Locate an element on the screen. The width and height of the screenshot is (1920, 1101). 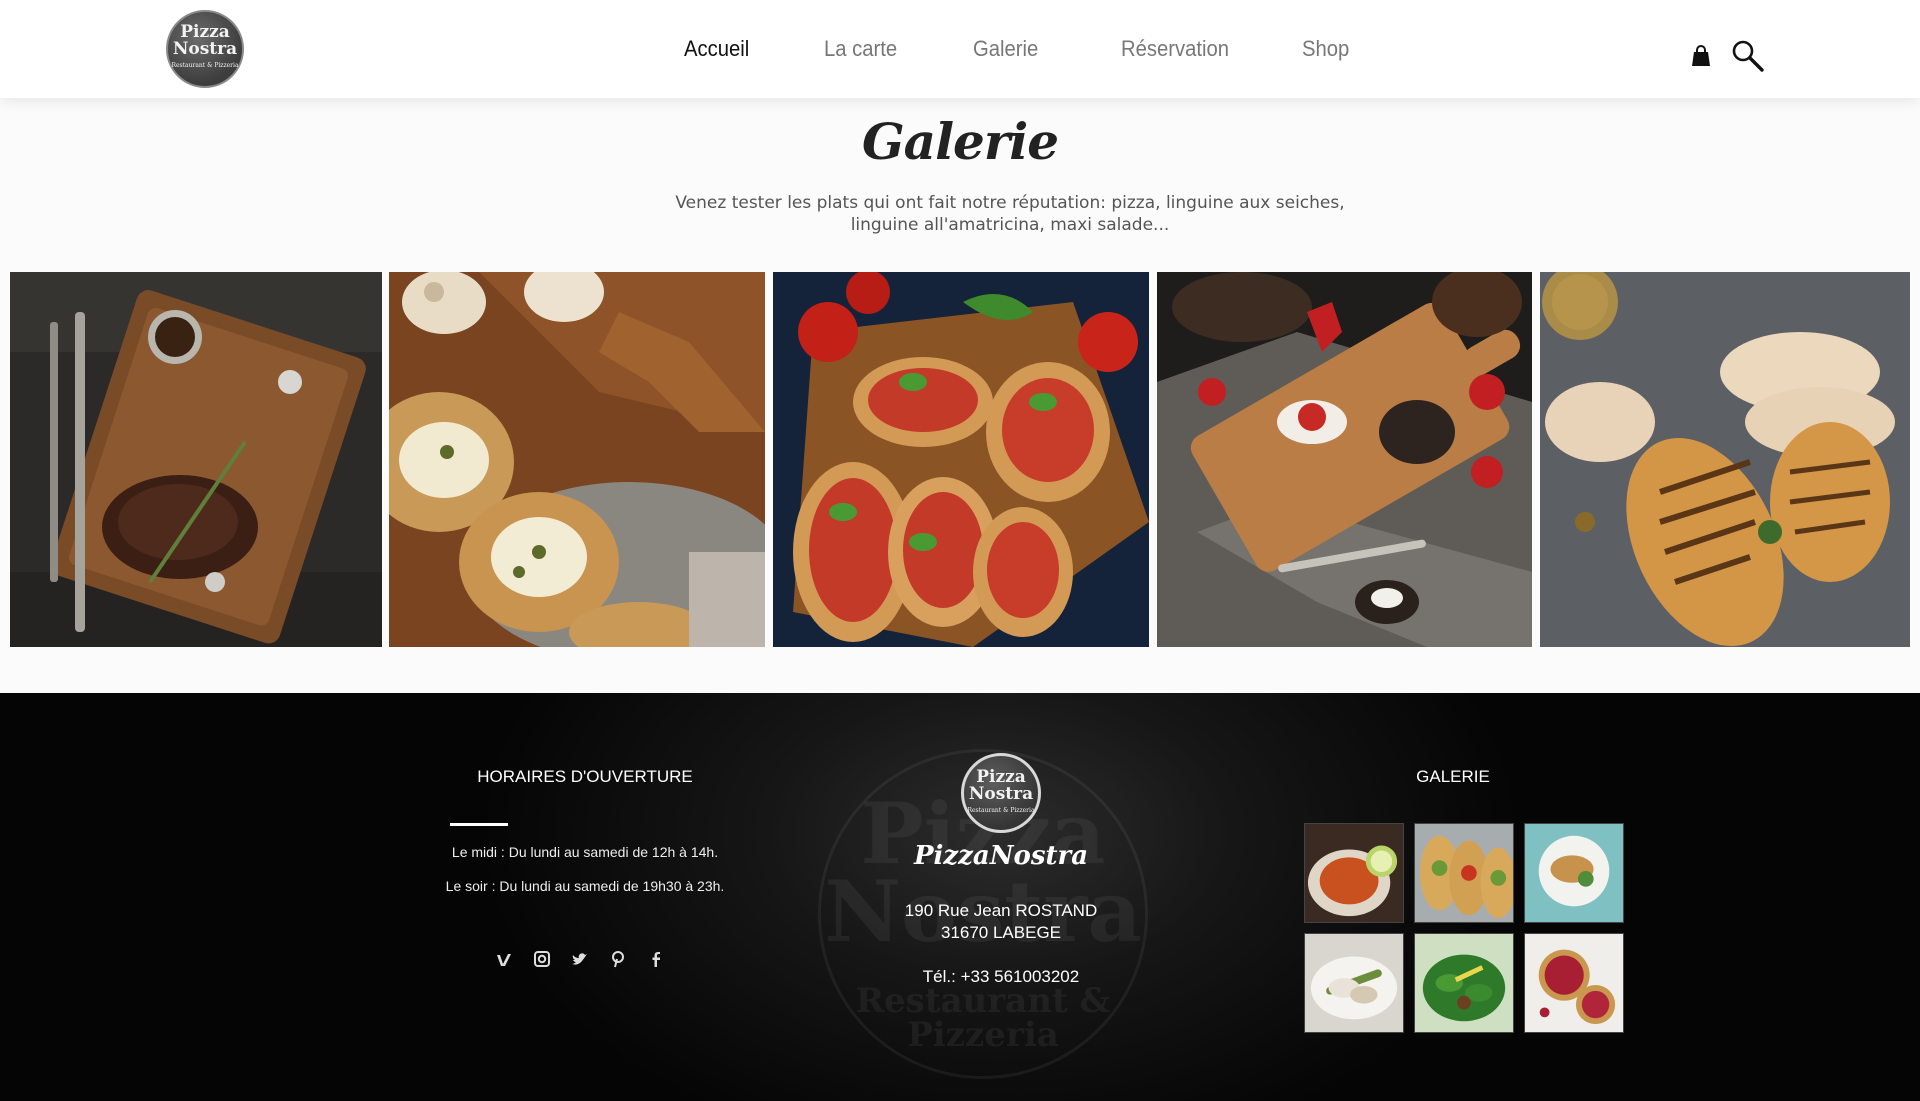
search-icon is located at coordinates (1748, 56).